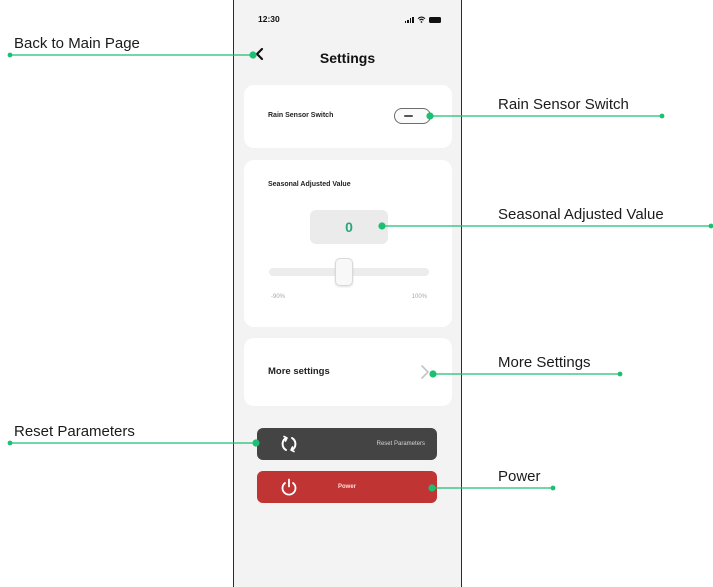 Image resolution: width=713 pixels, height=587 pixels. I want to click on battery-icon, so click(435, 20).